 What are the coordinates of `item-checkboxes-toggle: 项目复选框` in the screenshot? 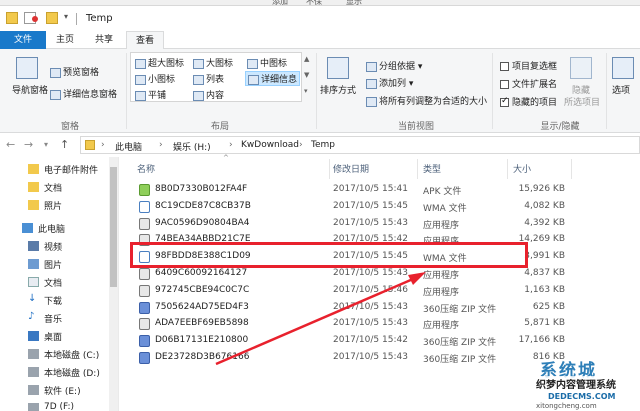 It's located at (528, 65).